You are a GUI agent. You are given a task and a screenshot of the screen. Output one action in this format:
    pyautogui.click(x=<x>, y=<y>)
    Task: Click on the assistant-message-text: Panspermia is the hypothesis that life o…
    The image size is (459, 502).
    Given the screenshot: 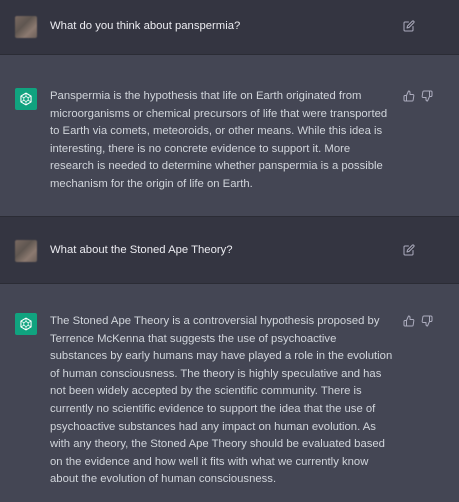 What is the action you would take?
    pyautogui.click(x=219, y=140)
    